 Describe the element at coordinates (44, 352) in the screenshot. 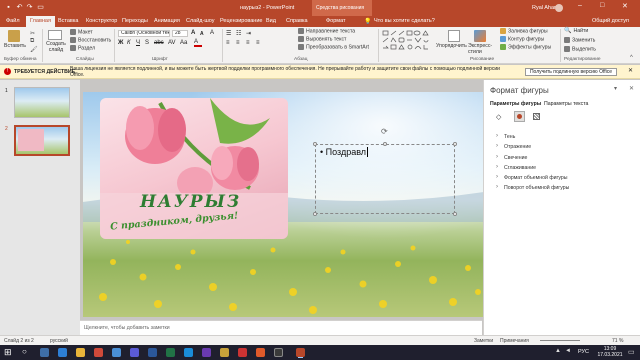

I see `task-view-icon` at that location.